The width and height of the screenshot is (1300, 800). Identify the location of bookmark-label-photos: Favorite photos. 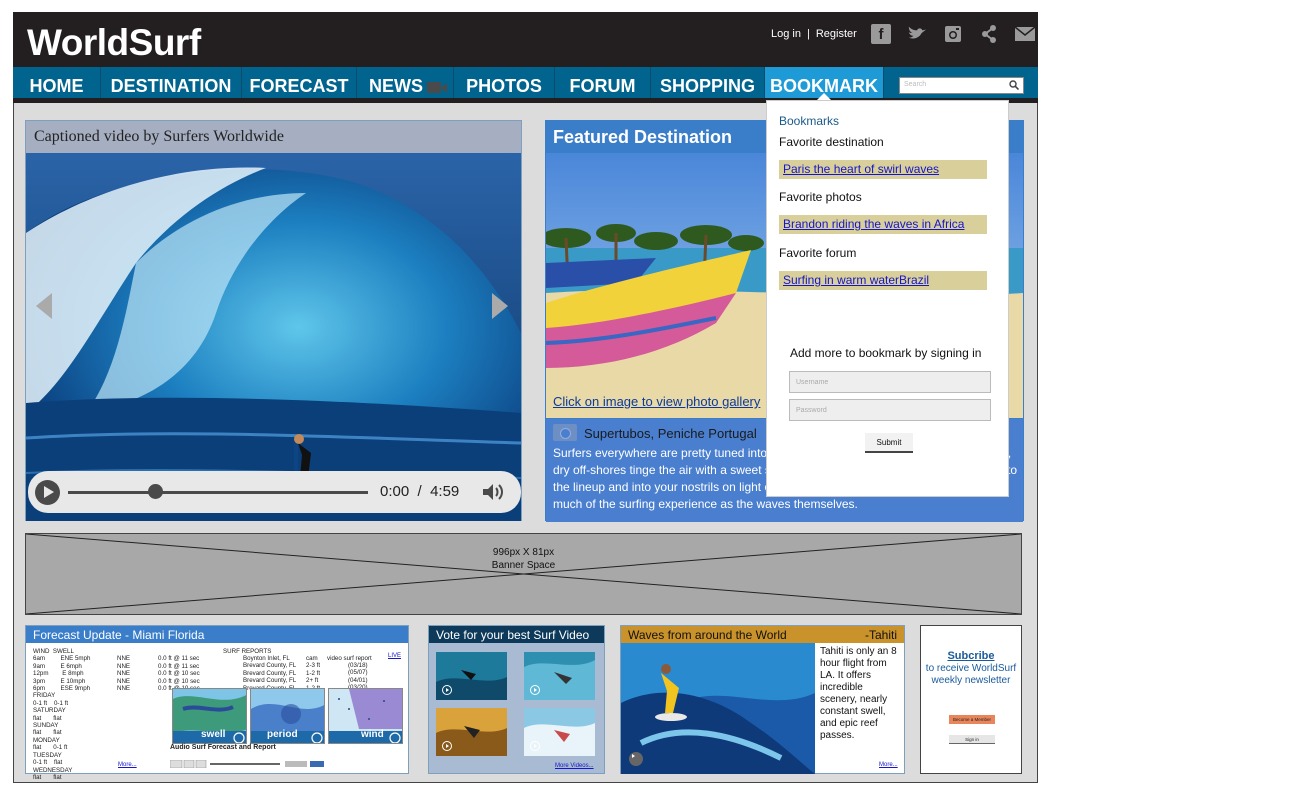
(820, 197).